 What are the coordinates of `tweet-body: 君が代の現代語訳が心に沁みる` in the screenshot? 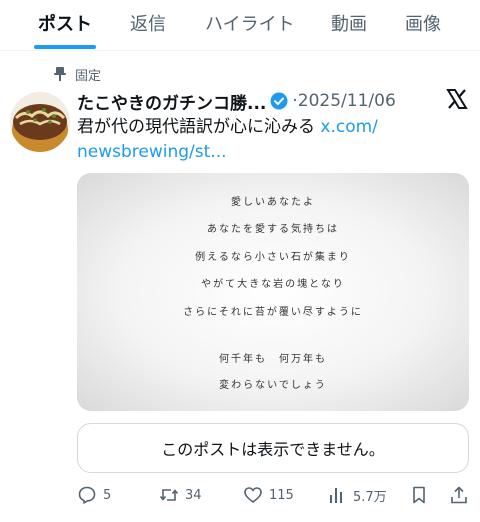 It's located at (196, 127).